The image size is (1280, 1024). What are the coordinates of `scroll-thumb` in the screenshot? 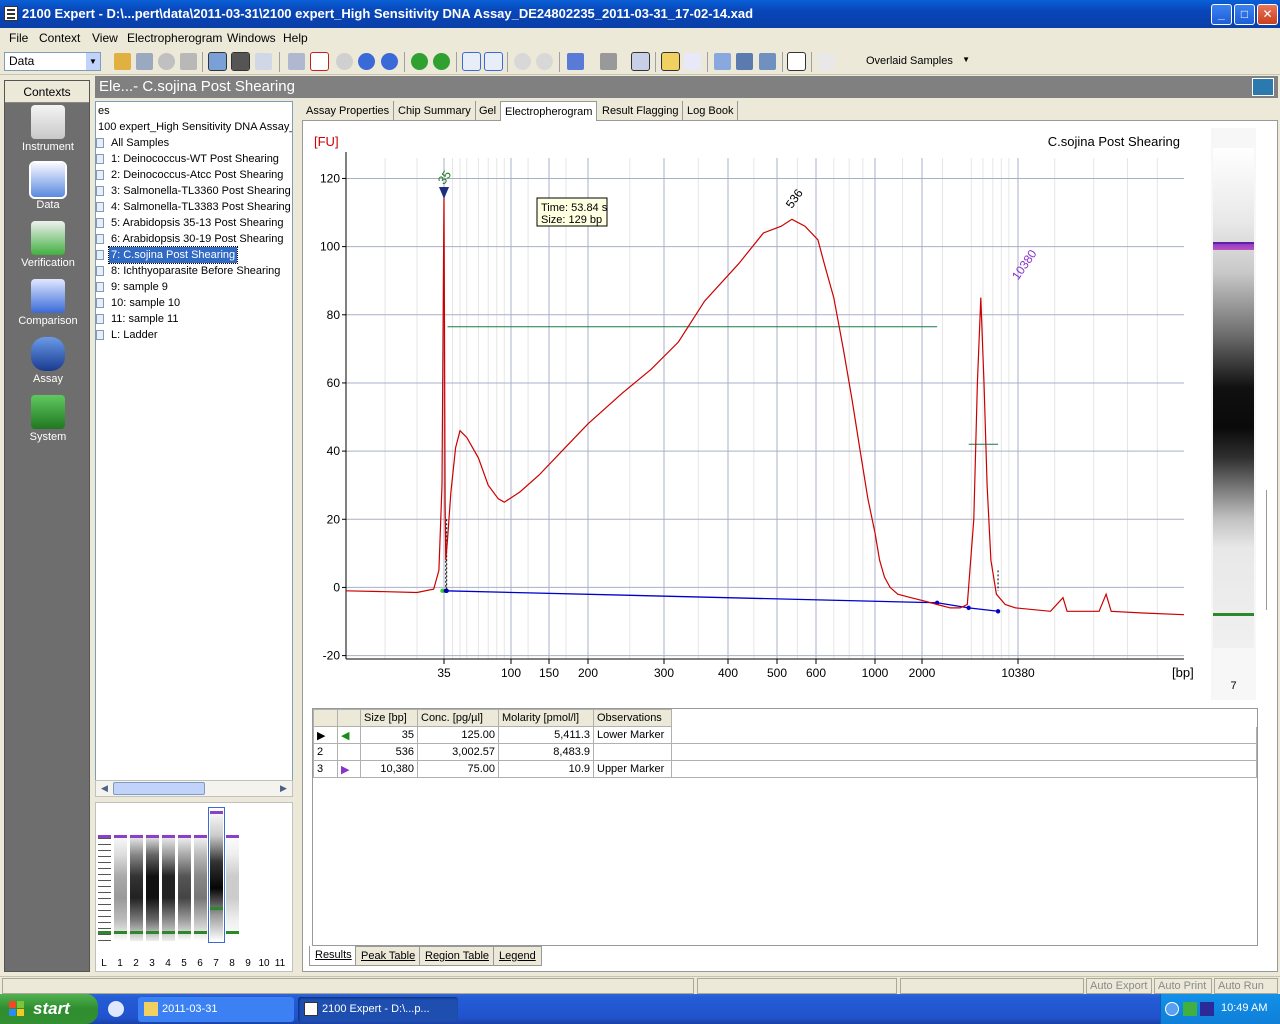 It's located at (159, 788).